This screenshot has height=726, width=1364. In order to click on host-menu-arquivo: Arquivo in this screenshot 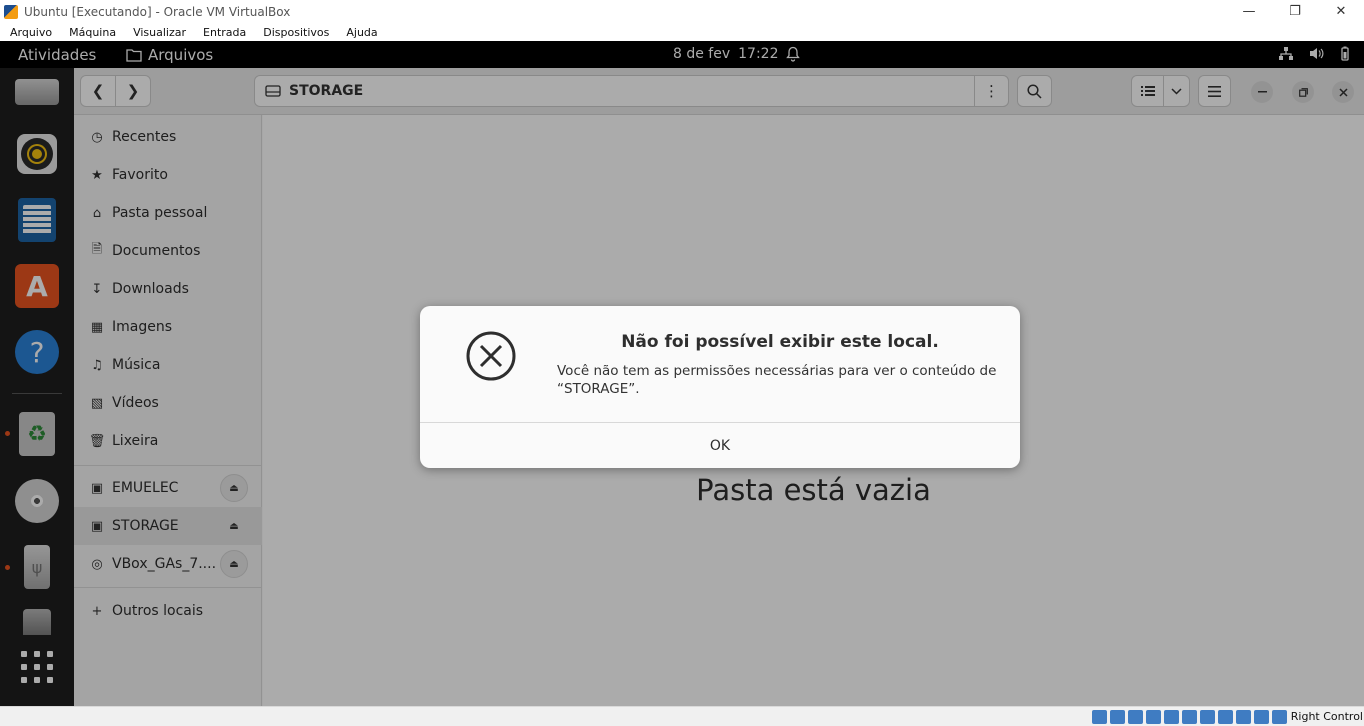, I will do `click(29, 32)`.